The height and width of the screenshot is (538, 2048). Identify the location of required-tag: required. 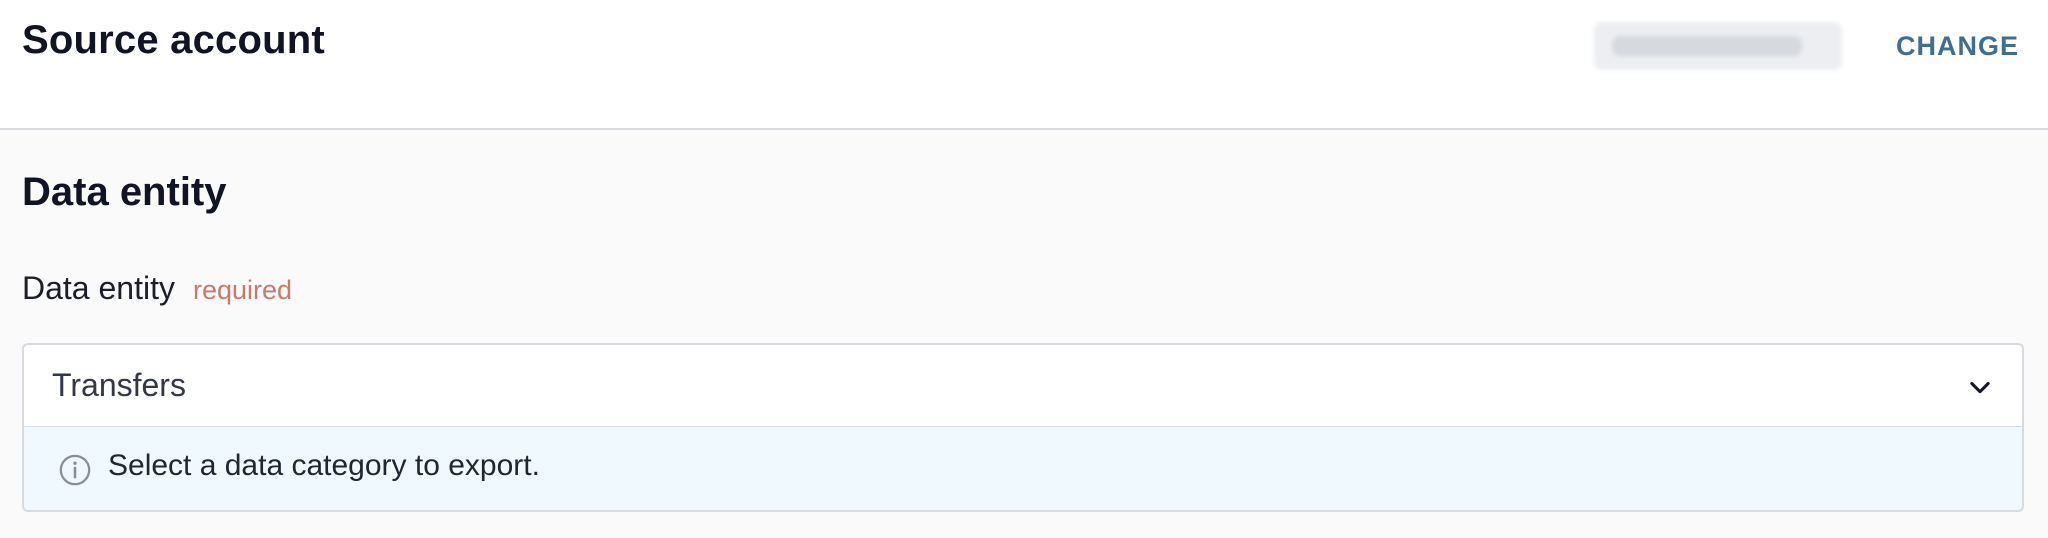
(242, 290).